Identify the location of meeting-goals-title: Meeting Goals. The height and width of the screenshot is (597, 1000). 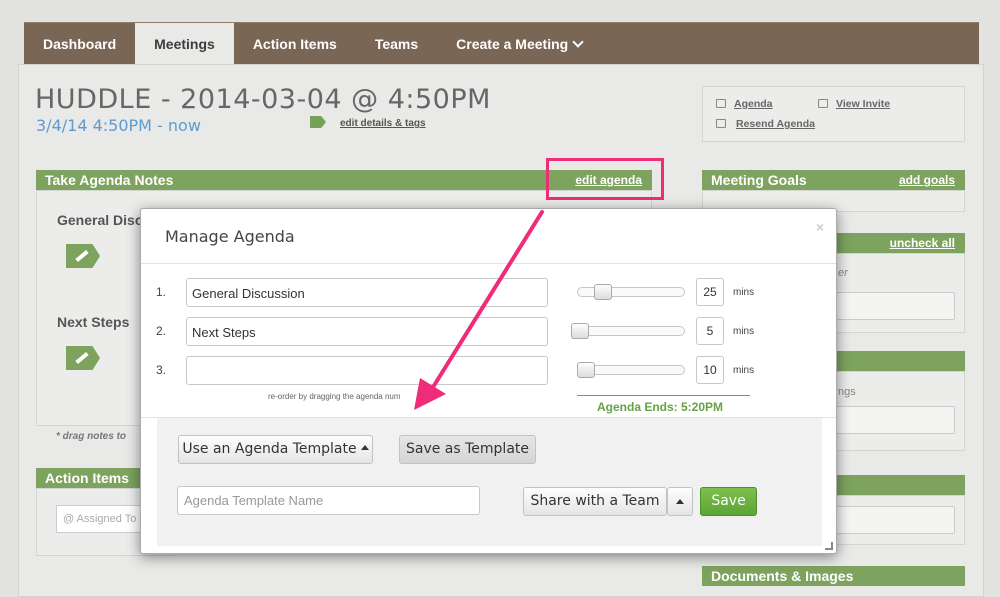
(759, 180).